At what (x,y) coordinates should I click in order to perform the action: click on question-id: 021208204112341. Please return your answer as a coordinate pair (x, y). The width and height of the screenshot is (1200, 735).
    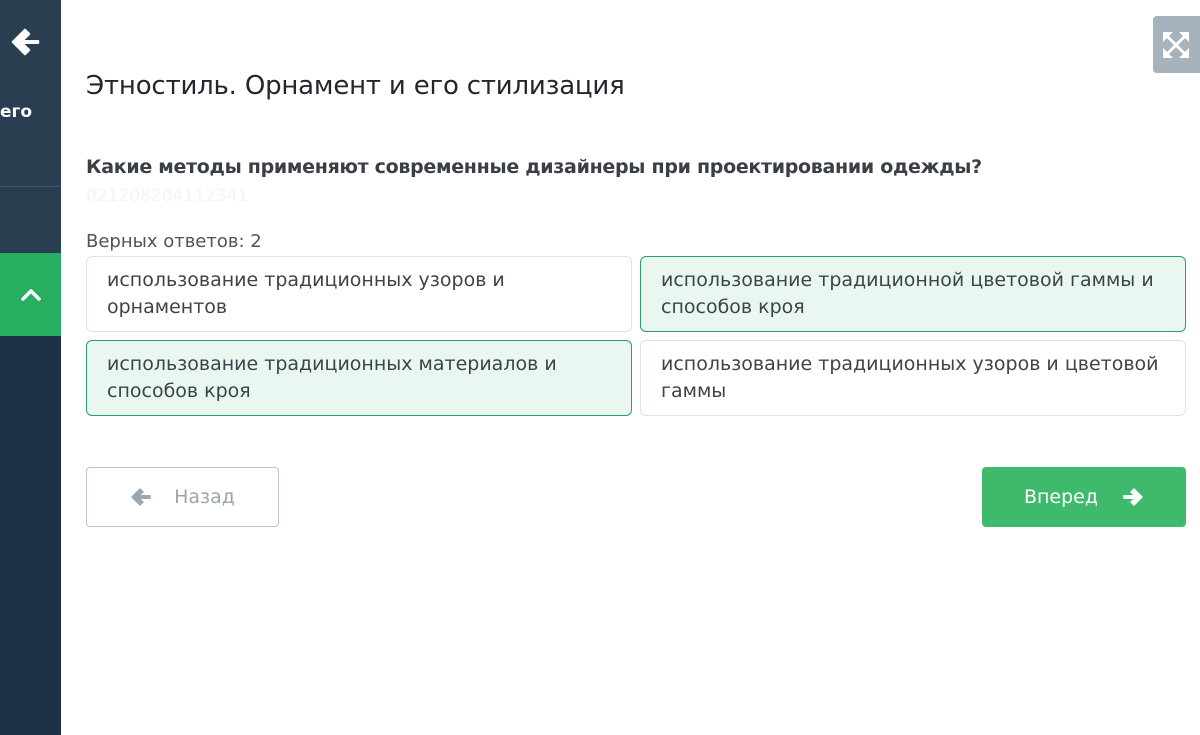
    Looking at the image, I should click on (167, 196).